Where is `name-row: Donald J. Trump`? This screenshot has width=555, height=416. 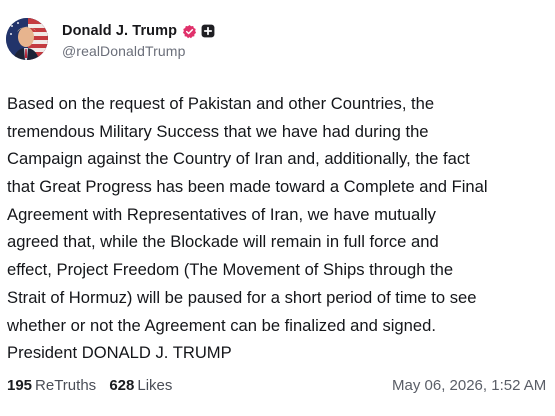 name-row: Donald J. Trump is located at coordinates (138, 31).